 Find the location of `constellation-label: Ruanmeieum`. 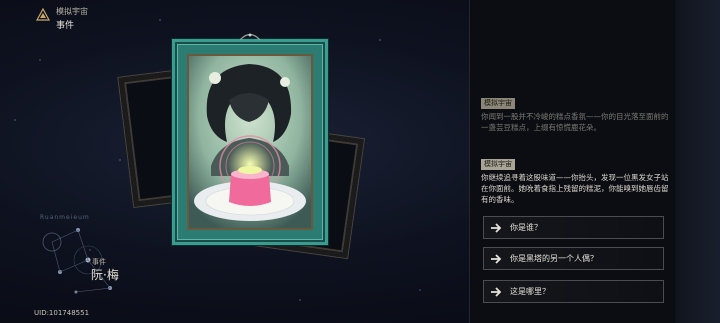

constellation-label: Ruanmeieum is located at coordinates (65, 217).